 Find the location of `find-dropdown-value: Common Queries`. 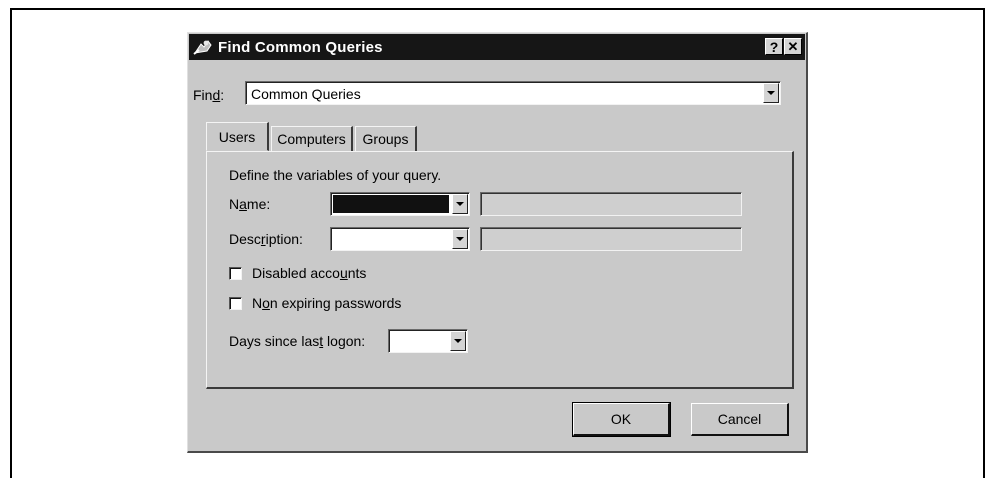

find-dropdown-value: Common Queries is located at coordinates (306, 94).